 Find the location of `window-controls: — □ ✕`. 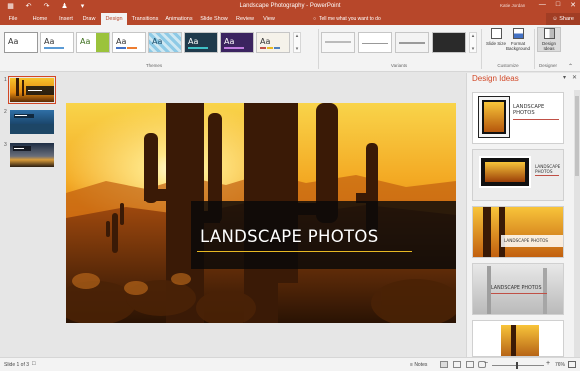

window-controls: — □ ✕ is located at coordinates (557, 5).